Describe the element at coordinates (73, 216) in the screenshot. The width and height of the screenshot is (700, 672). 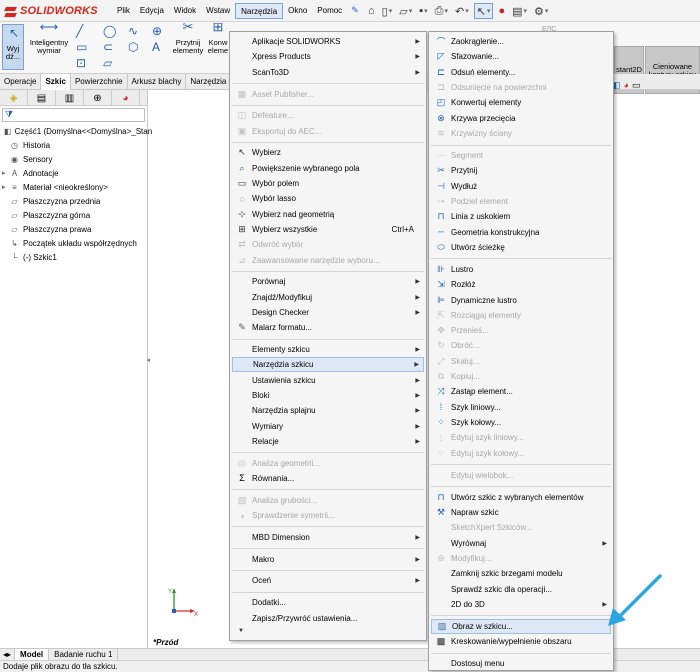
I see `tree-item: ▱ Płaszczyzna górna` at that location.